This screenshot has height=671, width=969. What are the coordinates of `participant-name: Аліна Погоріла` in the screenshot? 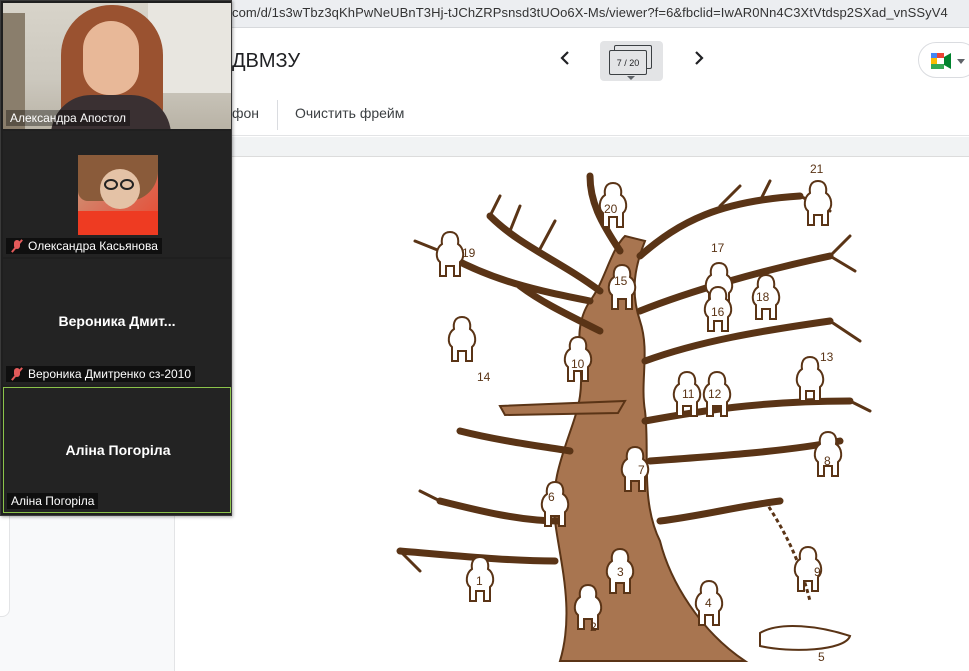 It's located at (53, 501).